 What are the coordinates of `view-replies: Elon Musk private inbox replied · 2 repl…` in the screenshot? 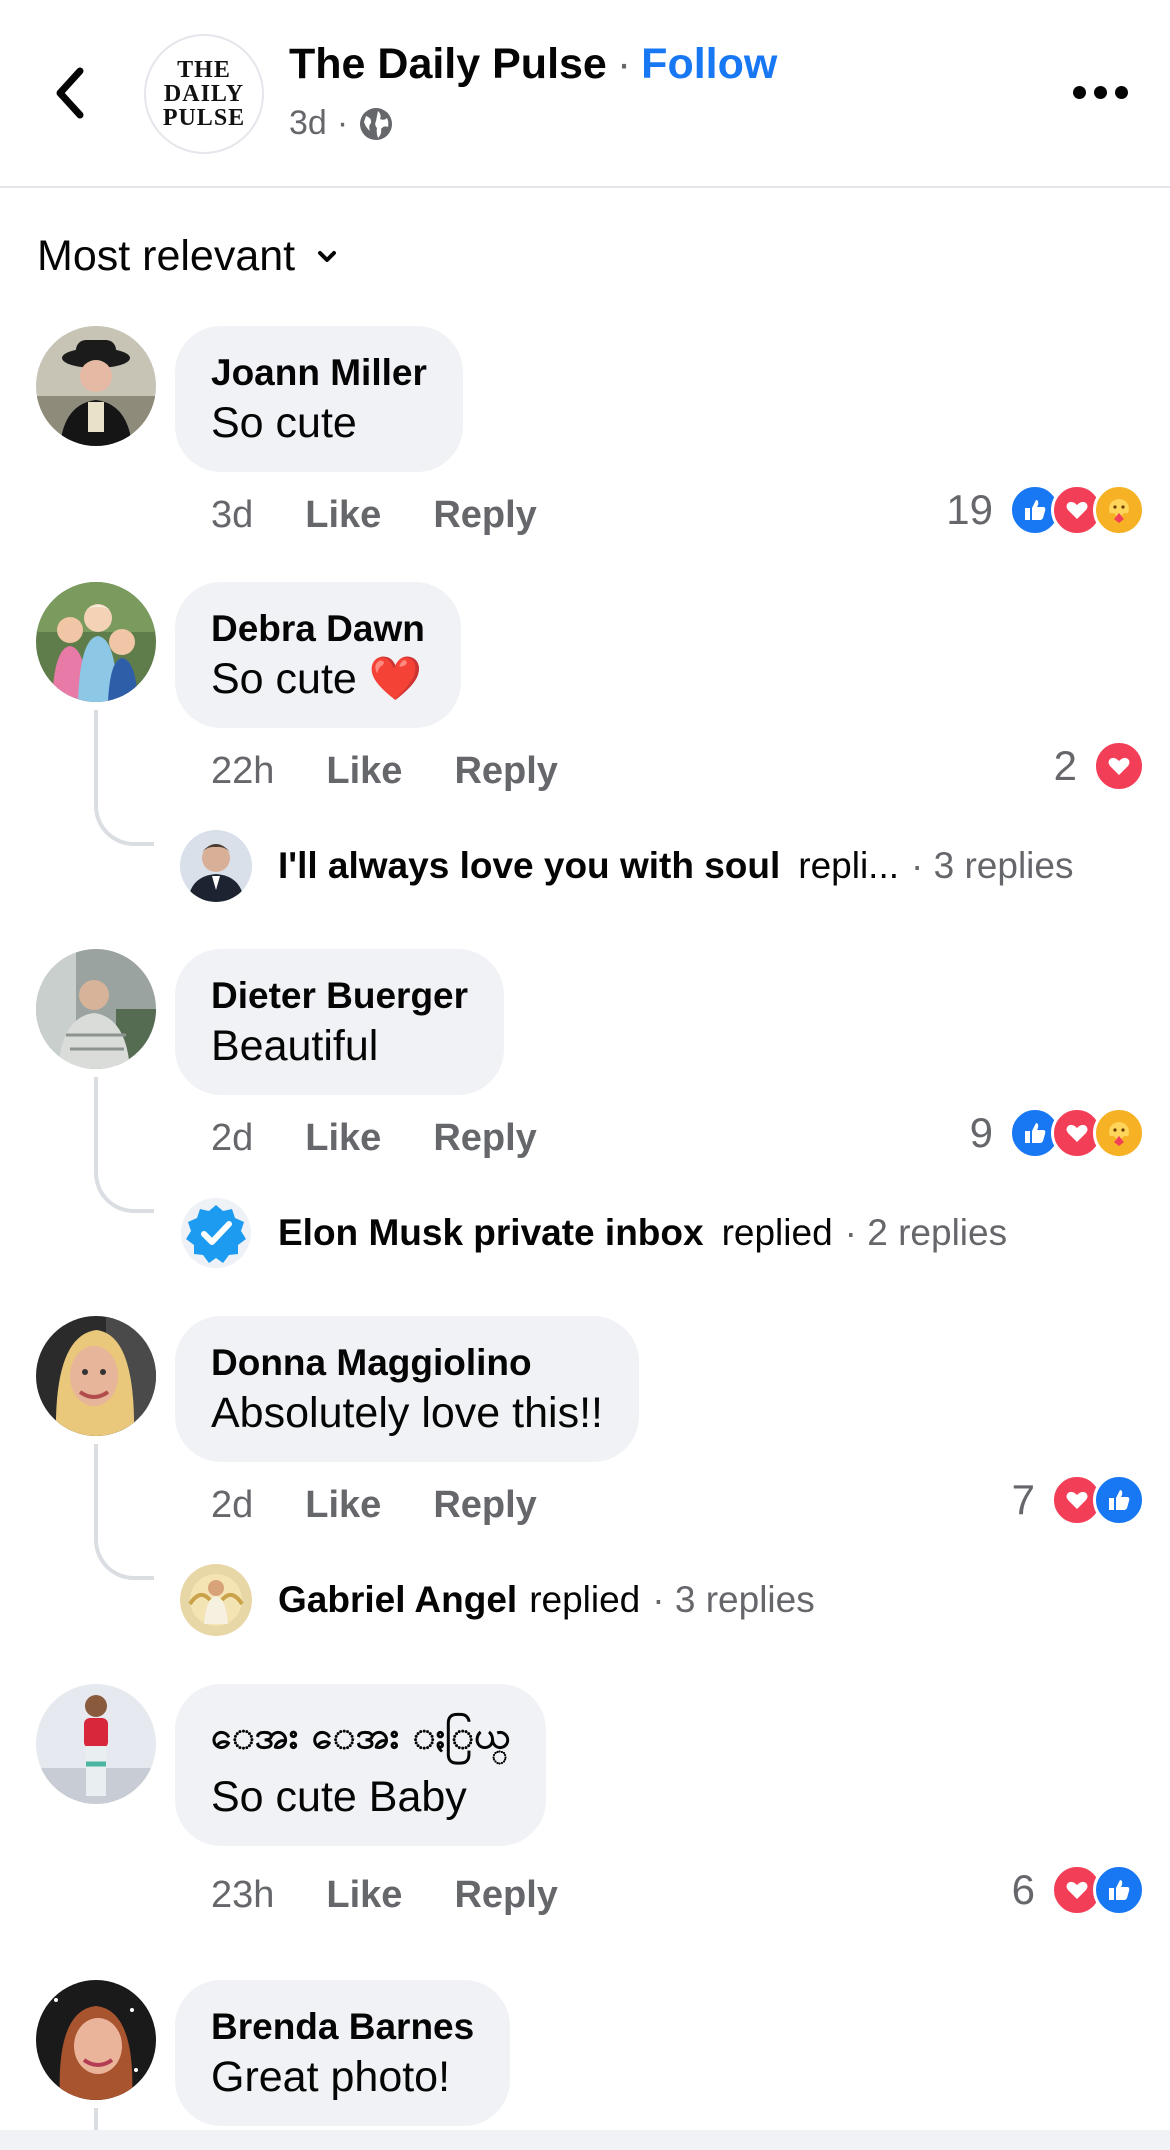 It's located at (593, 1233).